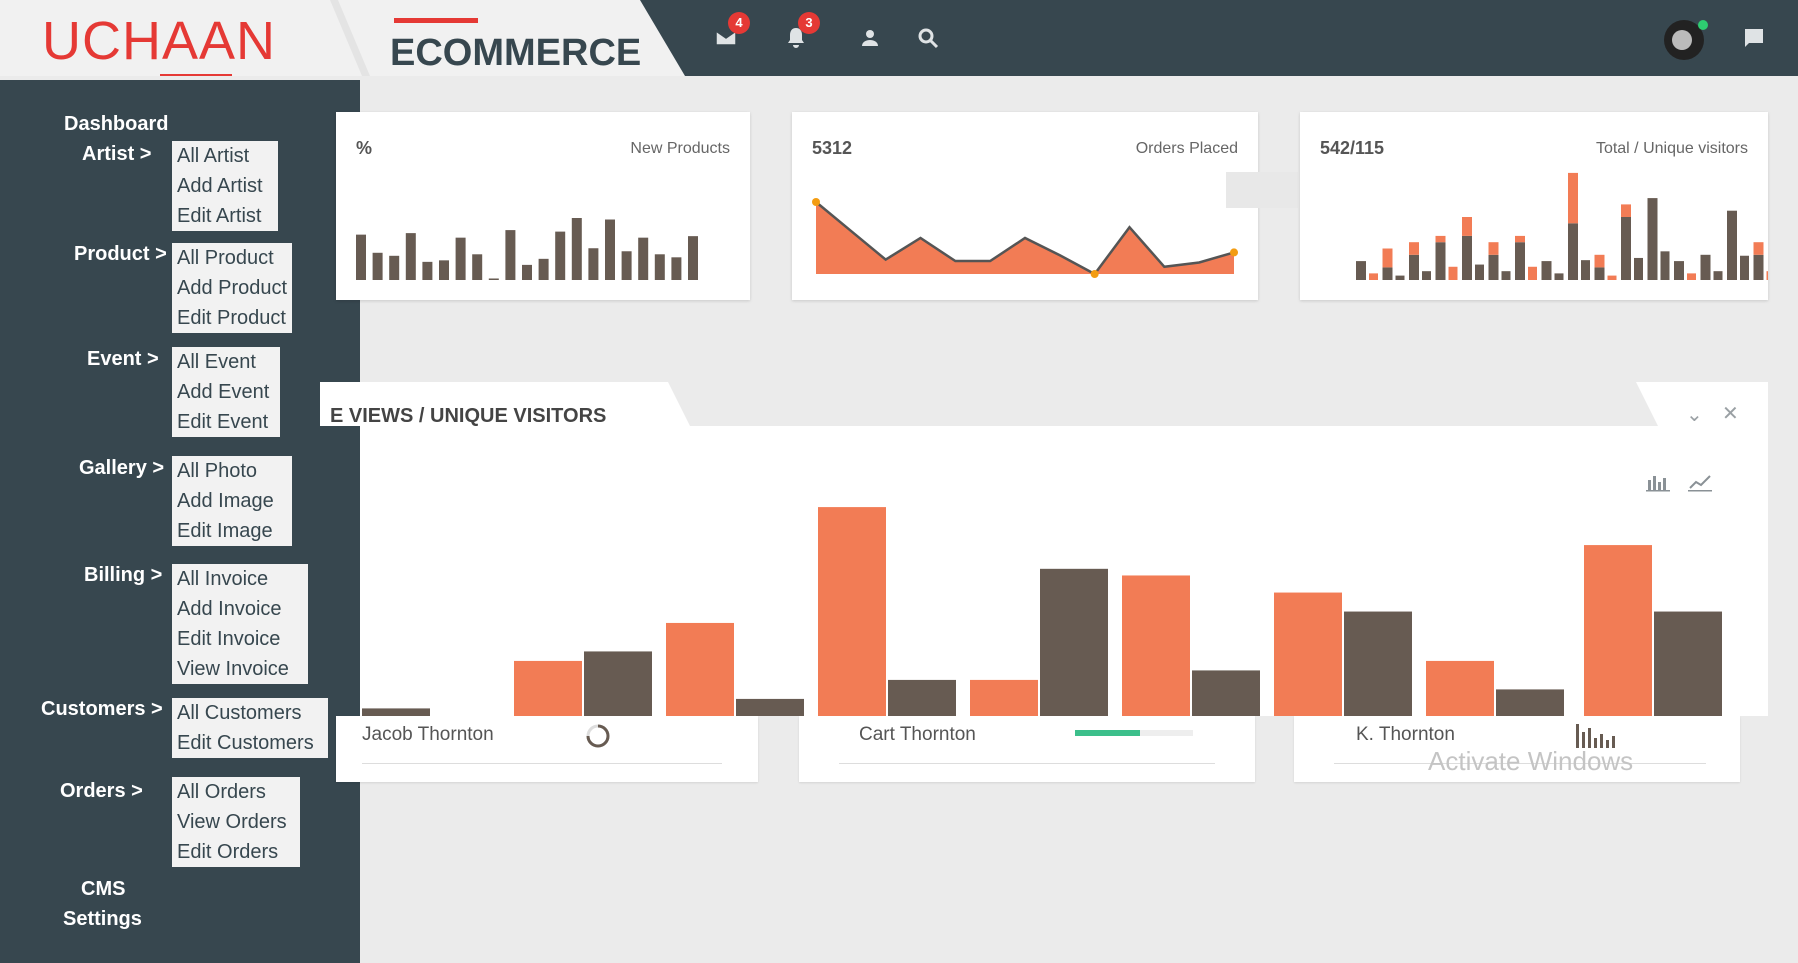  I want to click on submenu-add-image: Add Image, so click(232, 501).